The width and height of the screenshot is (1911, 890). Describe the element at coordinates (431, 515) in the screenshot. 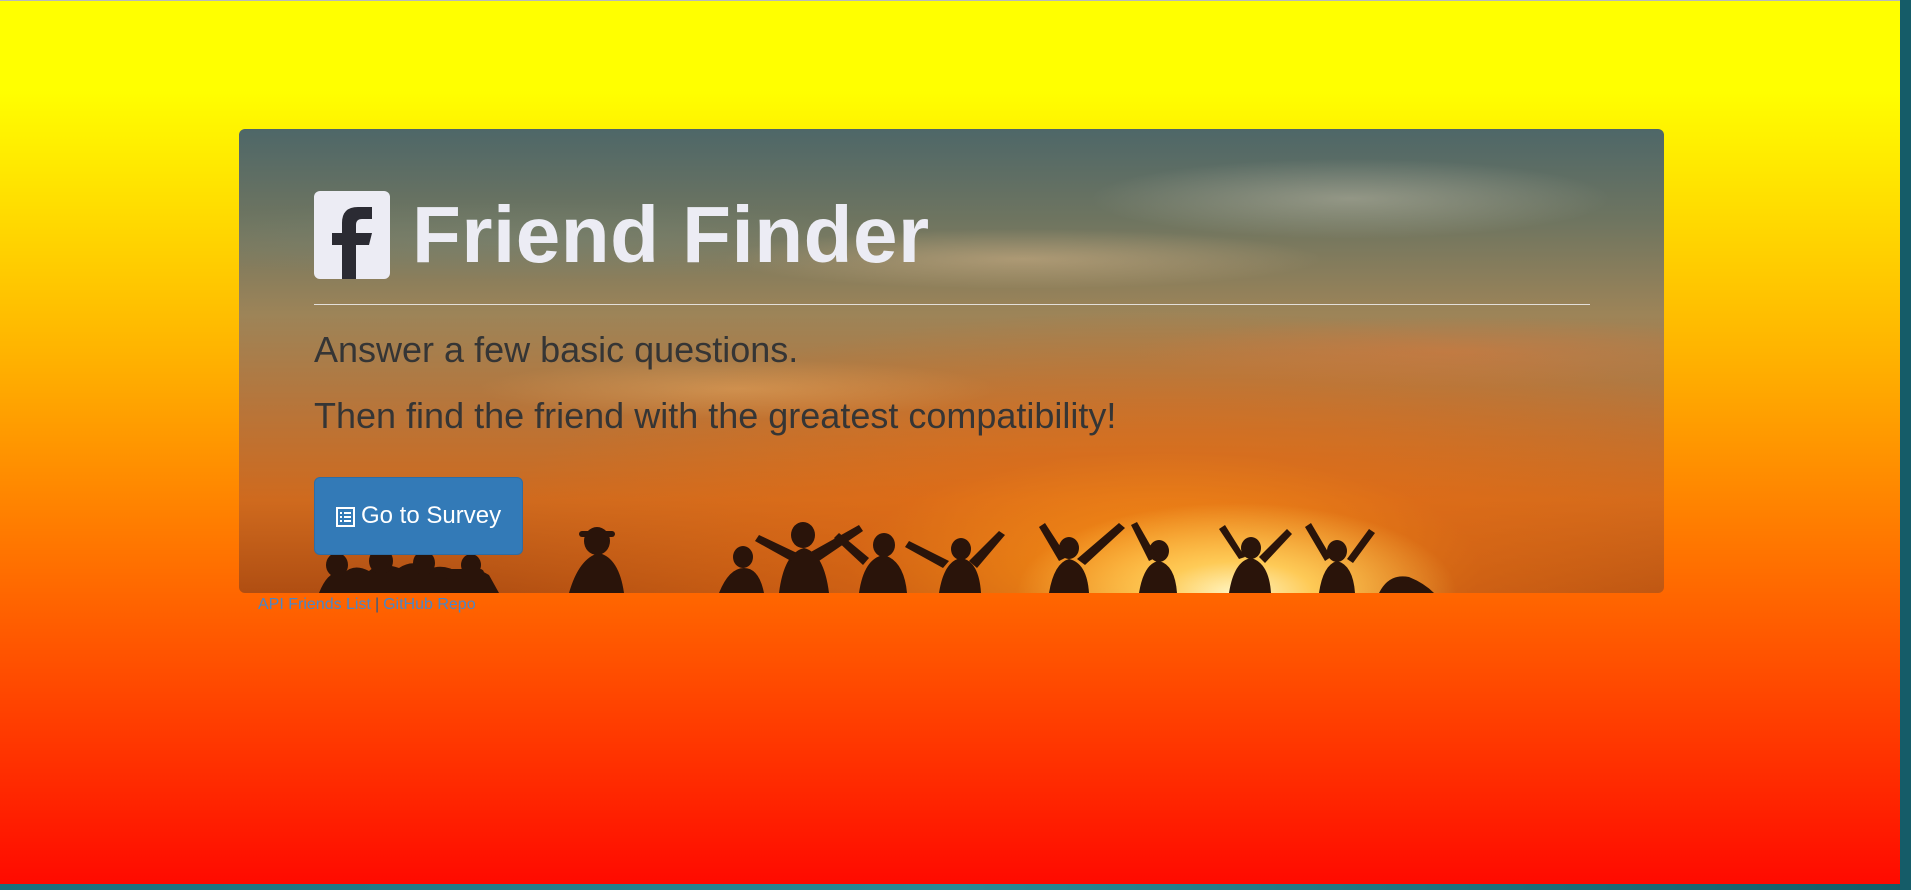

I see `go-to-survey-label: Go to Survey` at that location.